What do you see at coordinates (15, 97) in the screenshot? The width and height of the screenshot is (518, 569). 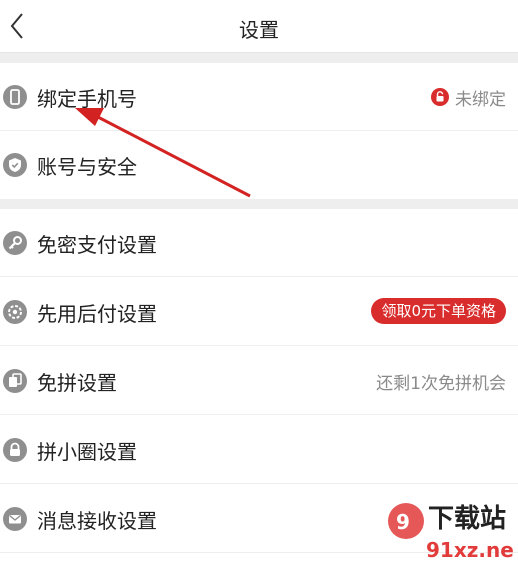 I see `phone-icon` at bounding box center [15, 97].